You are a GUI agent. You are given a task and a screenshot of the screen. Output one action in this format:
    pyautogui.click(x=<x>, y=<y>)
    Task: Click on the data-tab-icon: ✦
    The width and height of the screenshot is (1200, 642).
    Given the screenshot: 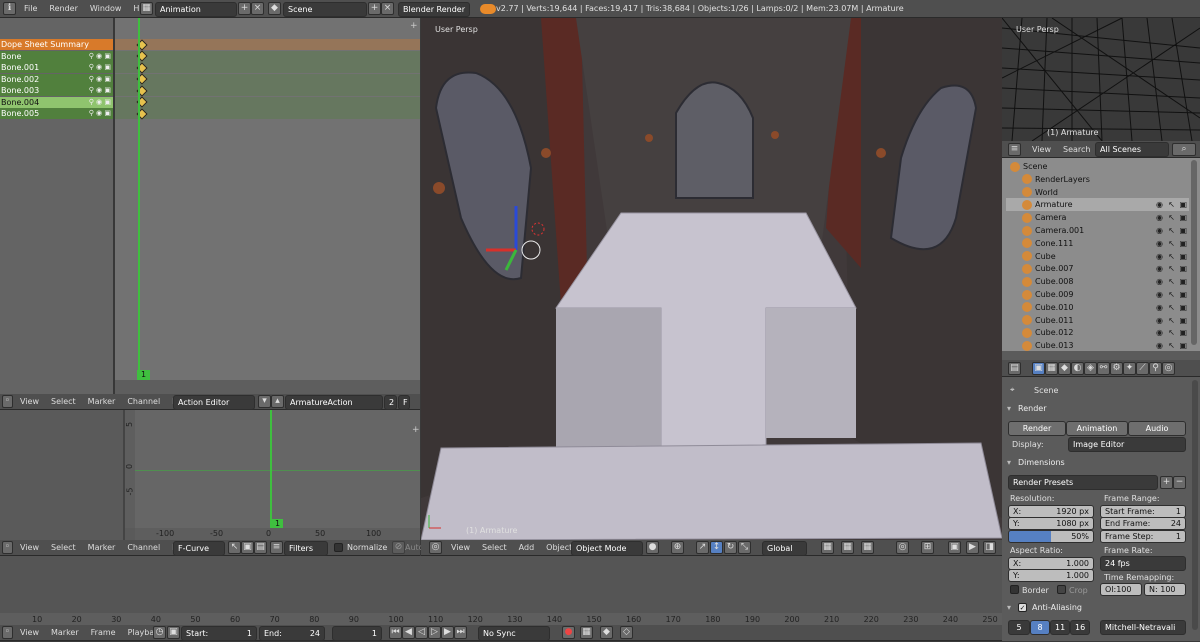 What is the action you would take?
    pyautogui.click(x=1129, y=368)
    